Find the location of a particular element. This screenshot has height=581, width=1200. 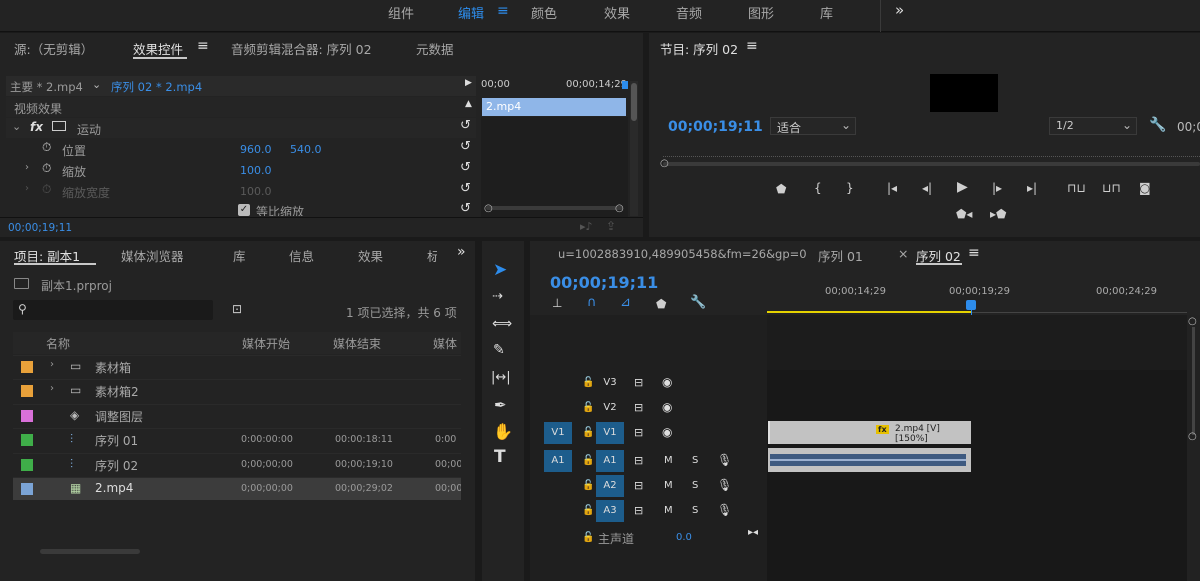

insert-icon: ⬟◂ is located at coordinates (964, 214).